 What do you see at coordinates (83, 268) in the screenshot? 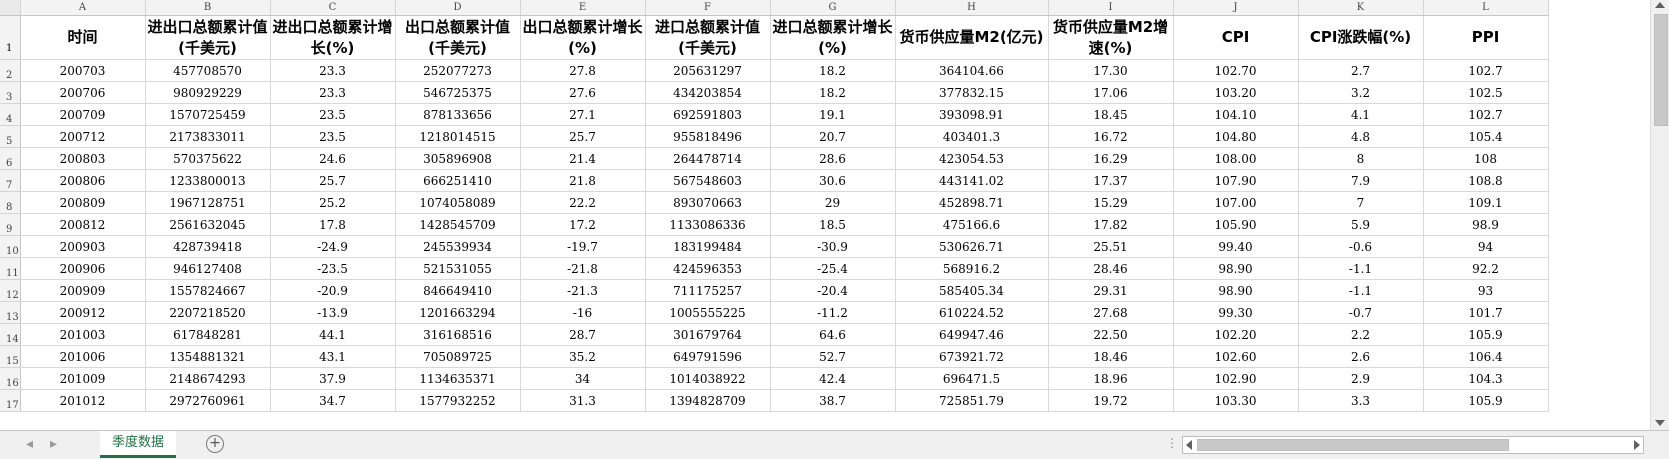
I see `table-cell: 200906` at bounding box center [83, 268].